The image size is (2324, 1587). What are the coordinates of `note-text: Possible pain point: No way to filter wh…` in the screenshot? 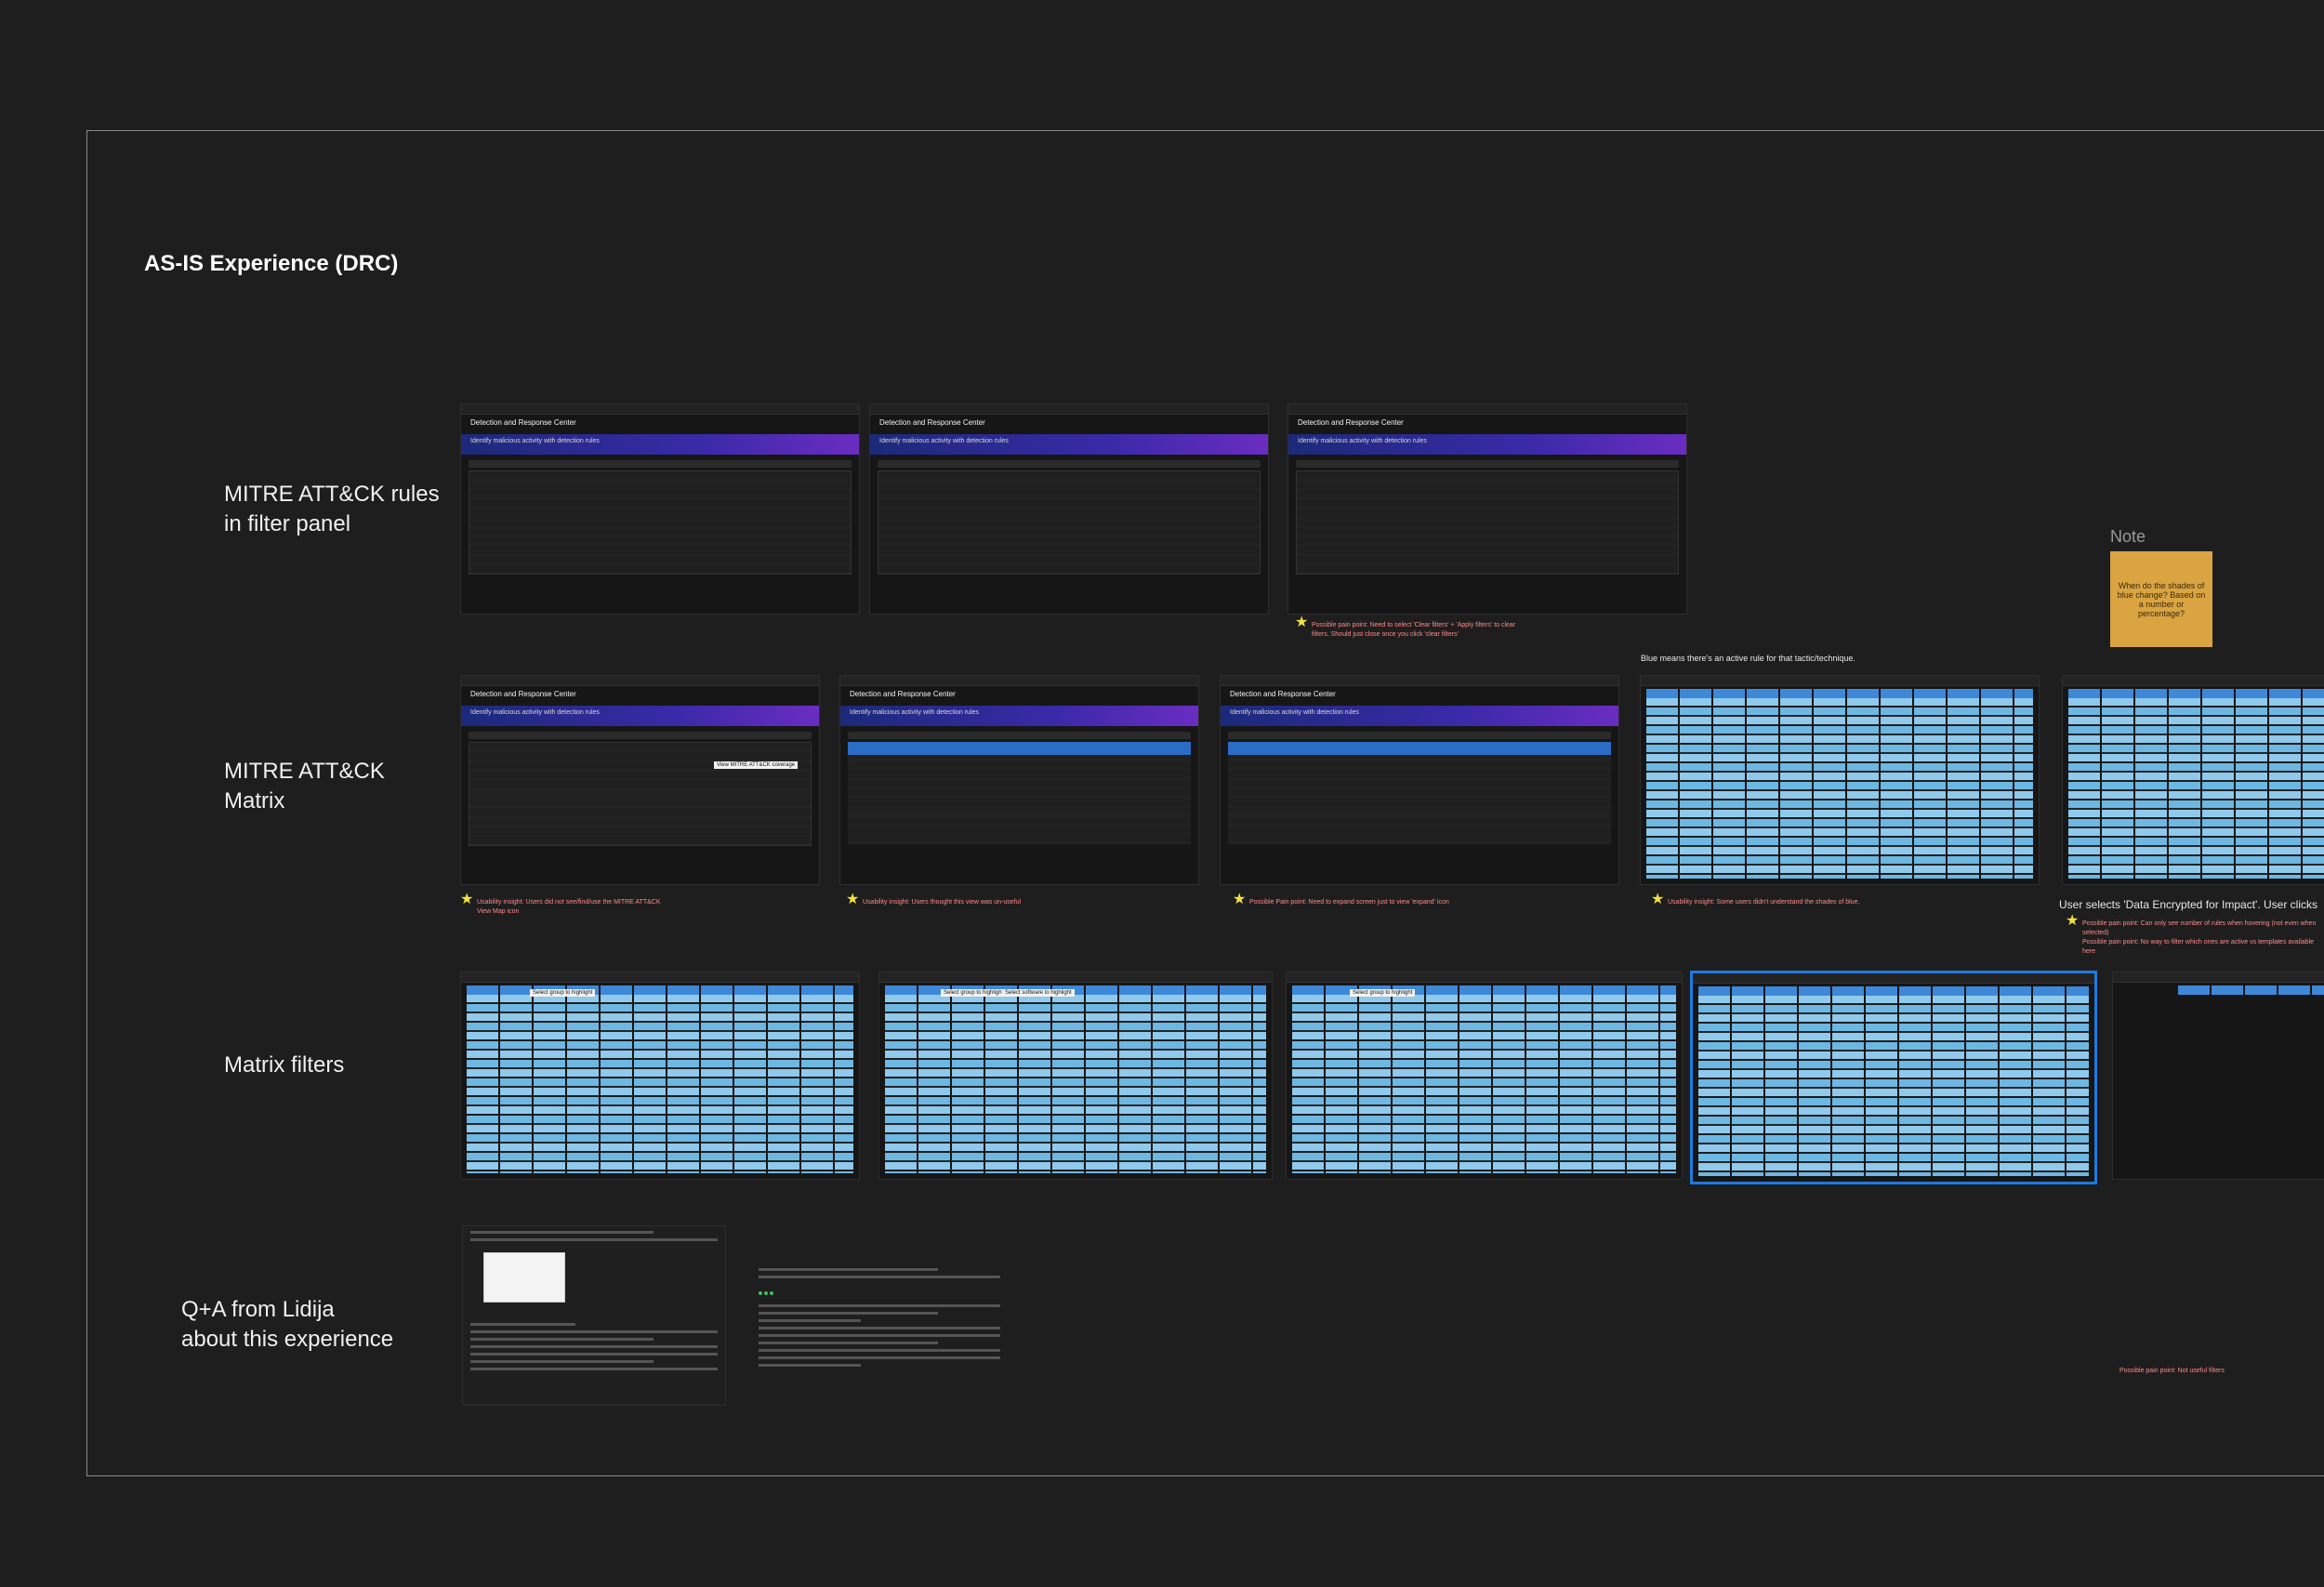 It's located at (2198, 947).